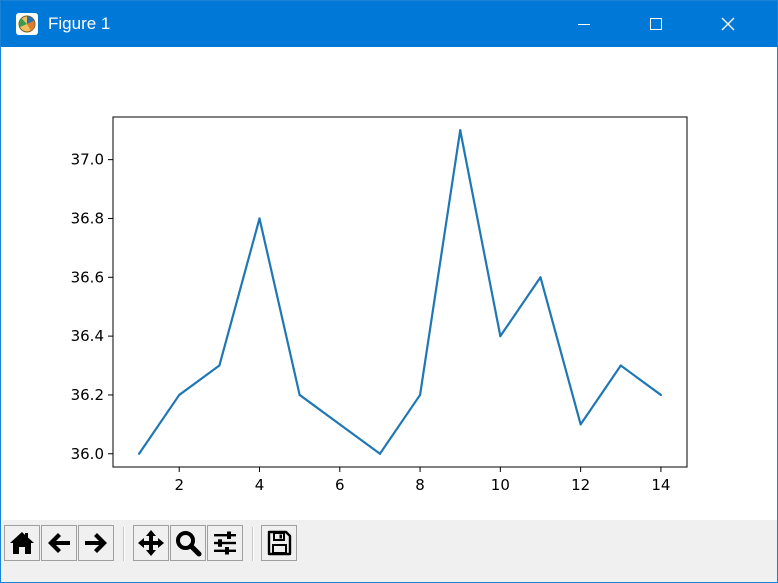 The width and height of the screenshot is (778, 583). I want to click on x-tick-label: 10, so click(500, 485).